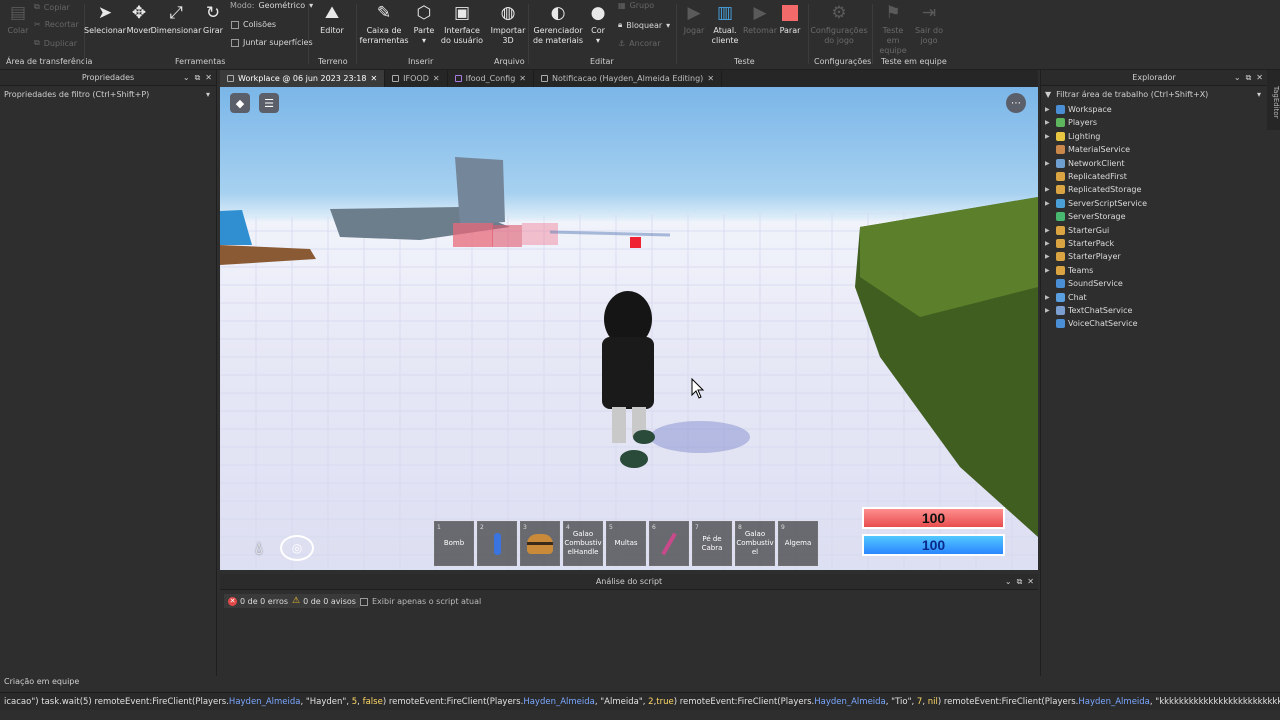 The height and width of the screenshot is (720, 1280). What do you see at coordinates (303, 78) in the screenshot?
I see `tab-workplace: Workplace @ 06 jun 2023 23:18 ✕` at bounding box center [303, 78].